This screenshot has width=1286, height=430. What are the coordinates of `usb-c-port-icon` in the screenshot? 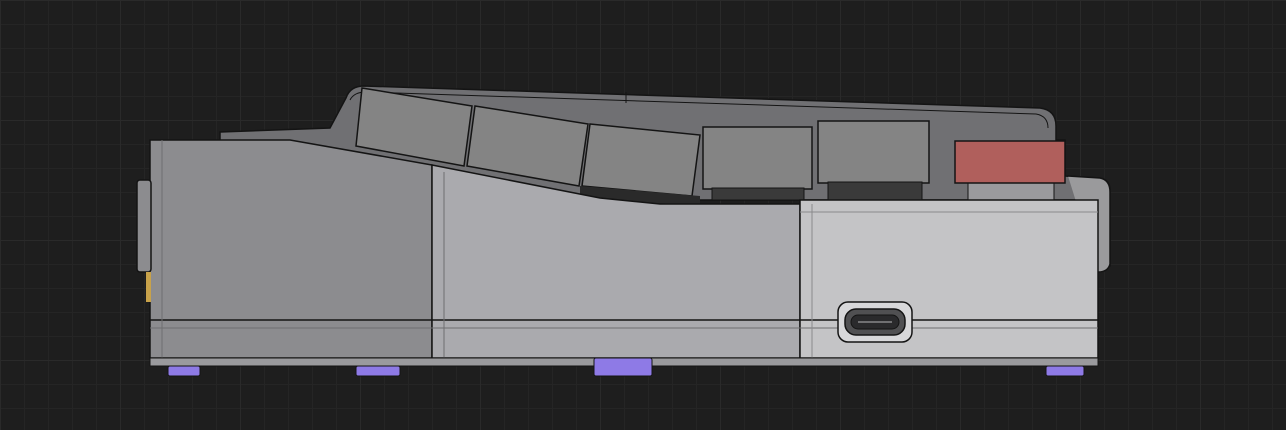 It's located at (875, 322).